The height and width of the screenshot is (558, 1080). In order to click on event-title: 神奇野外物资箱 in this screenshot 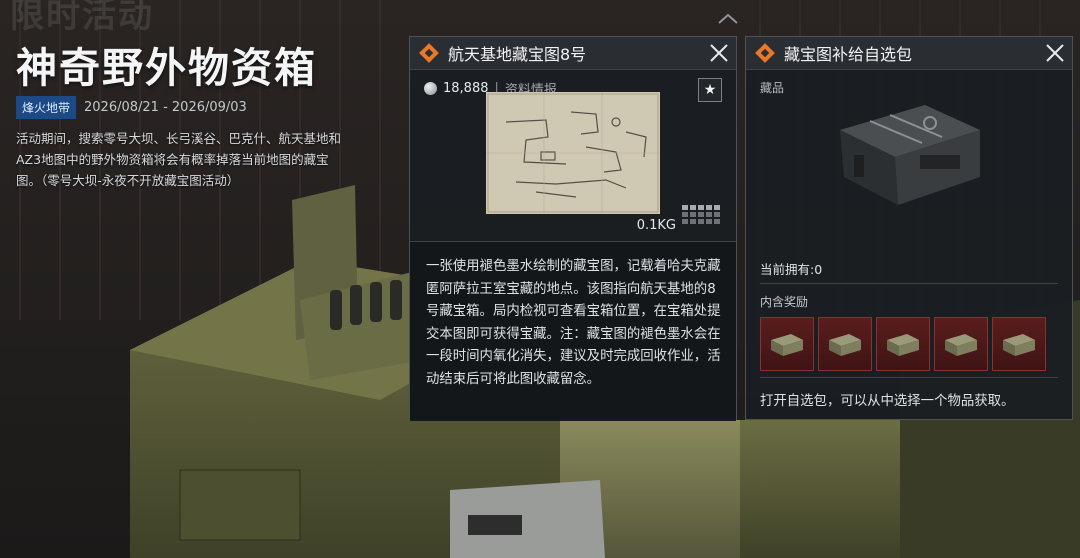, I will do `click(166, 68)`.